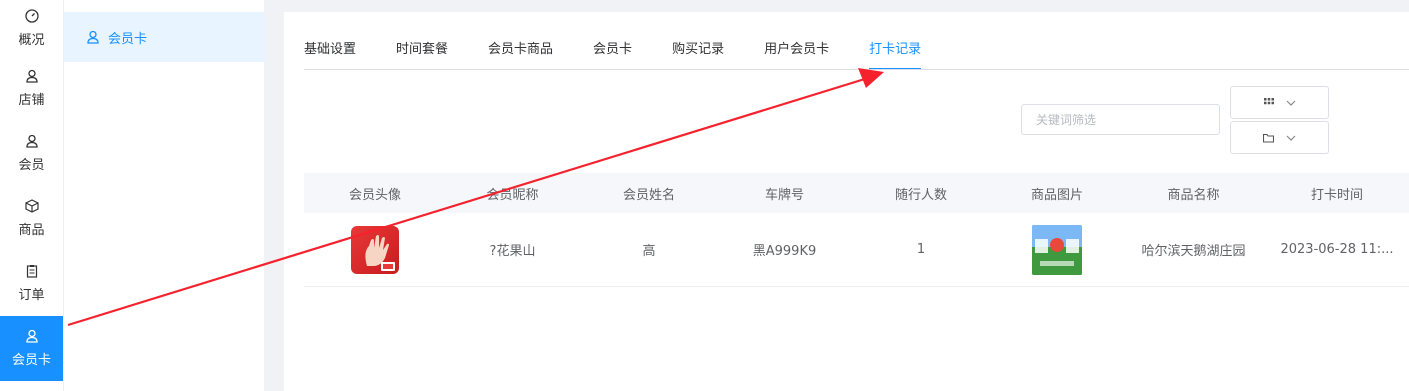 This screenshot has height=391, width=1409. What do you see at coordinates (31, 40) in the screenshot?
I see `sidebar-item-label: 概况` at bounding box center [31, 40].